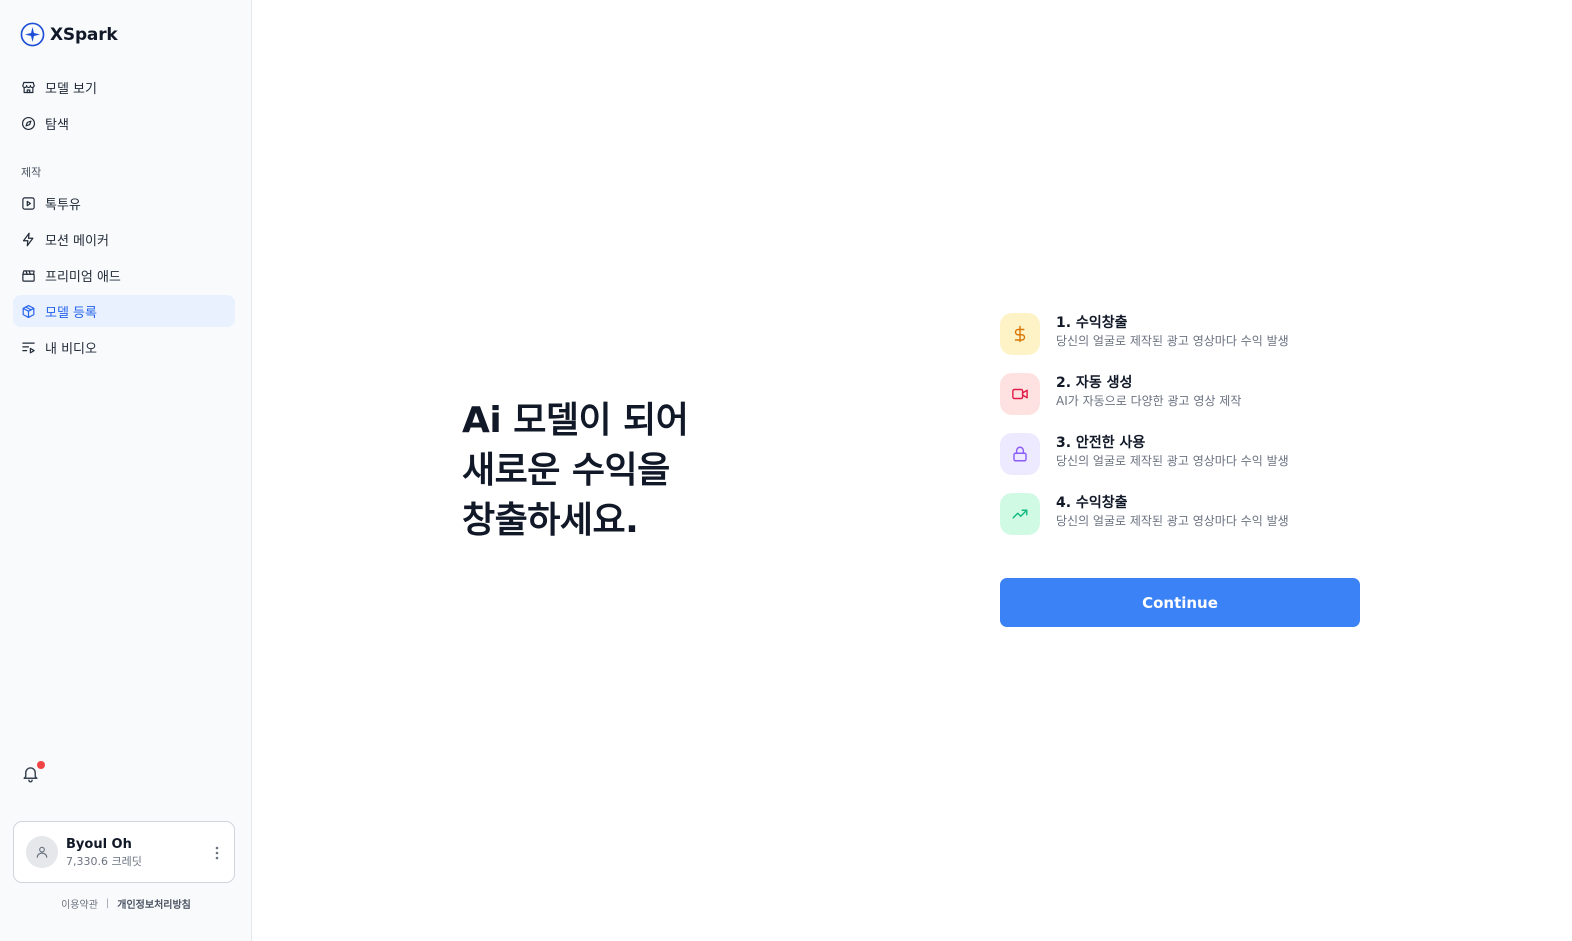 The image size is (1572, 941). I want to click on nav-item-browse-models: 모델 보기, so click(124, 87).